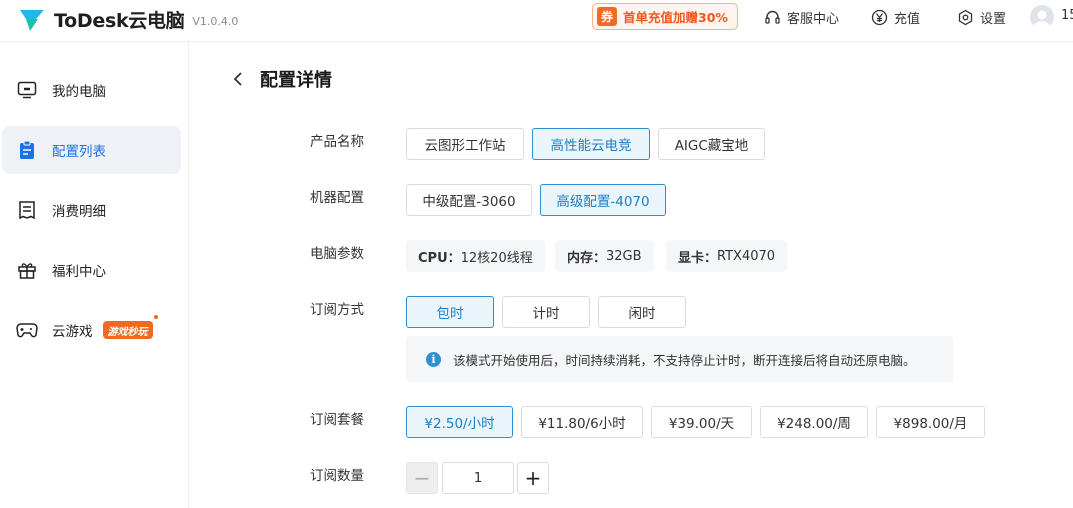  I want to click on settings-label: 设置, so click(993, 19).